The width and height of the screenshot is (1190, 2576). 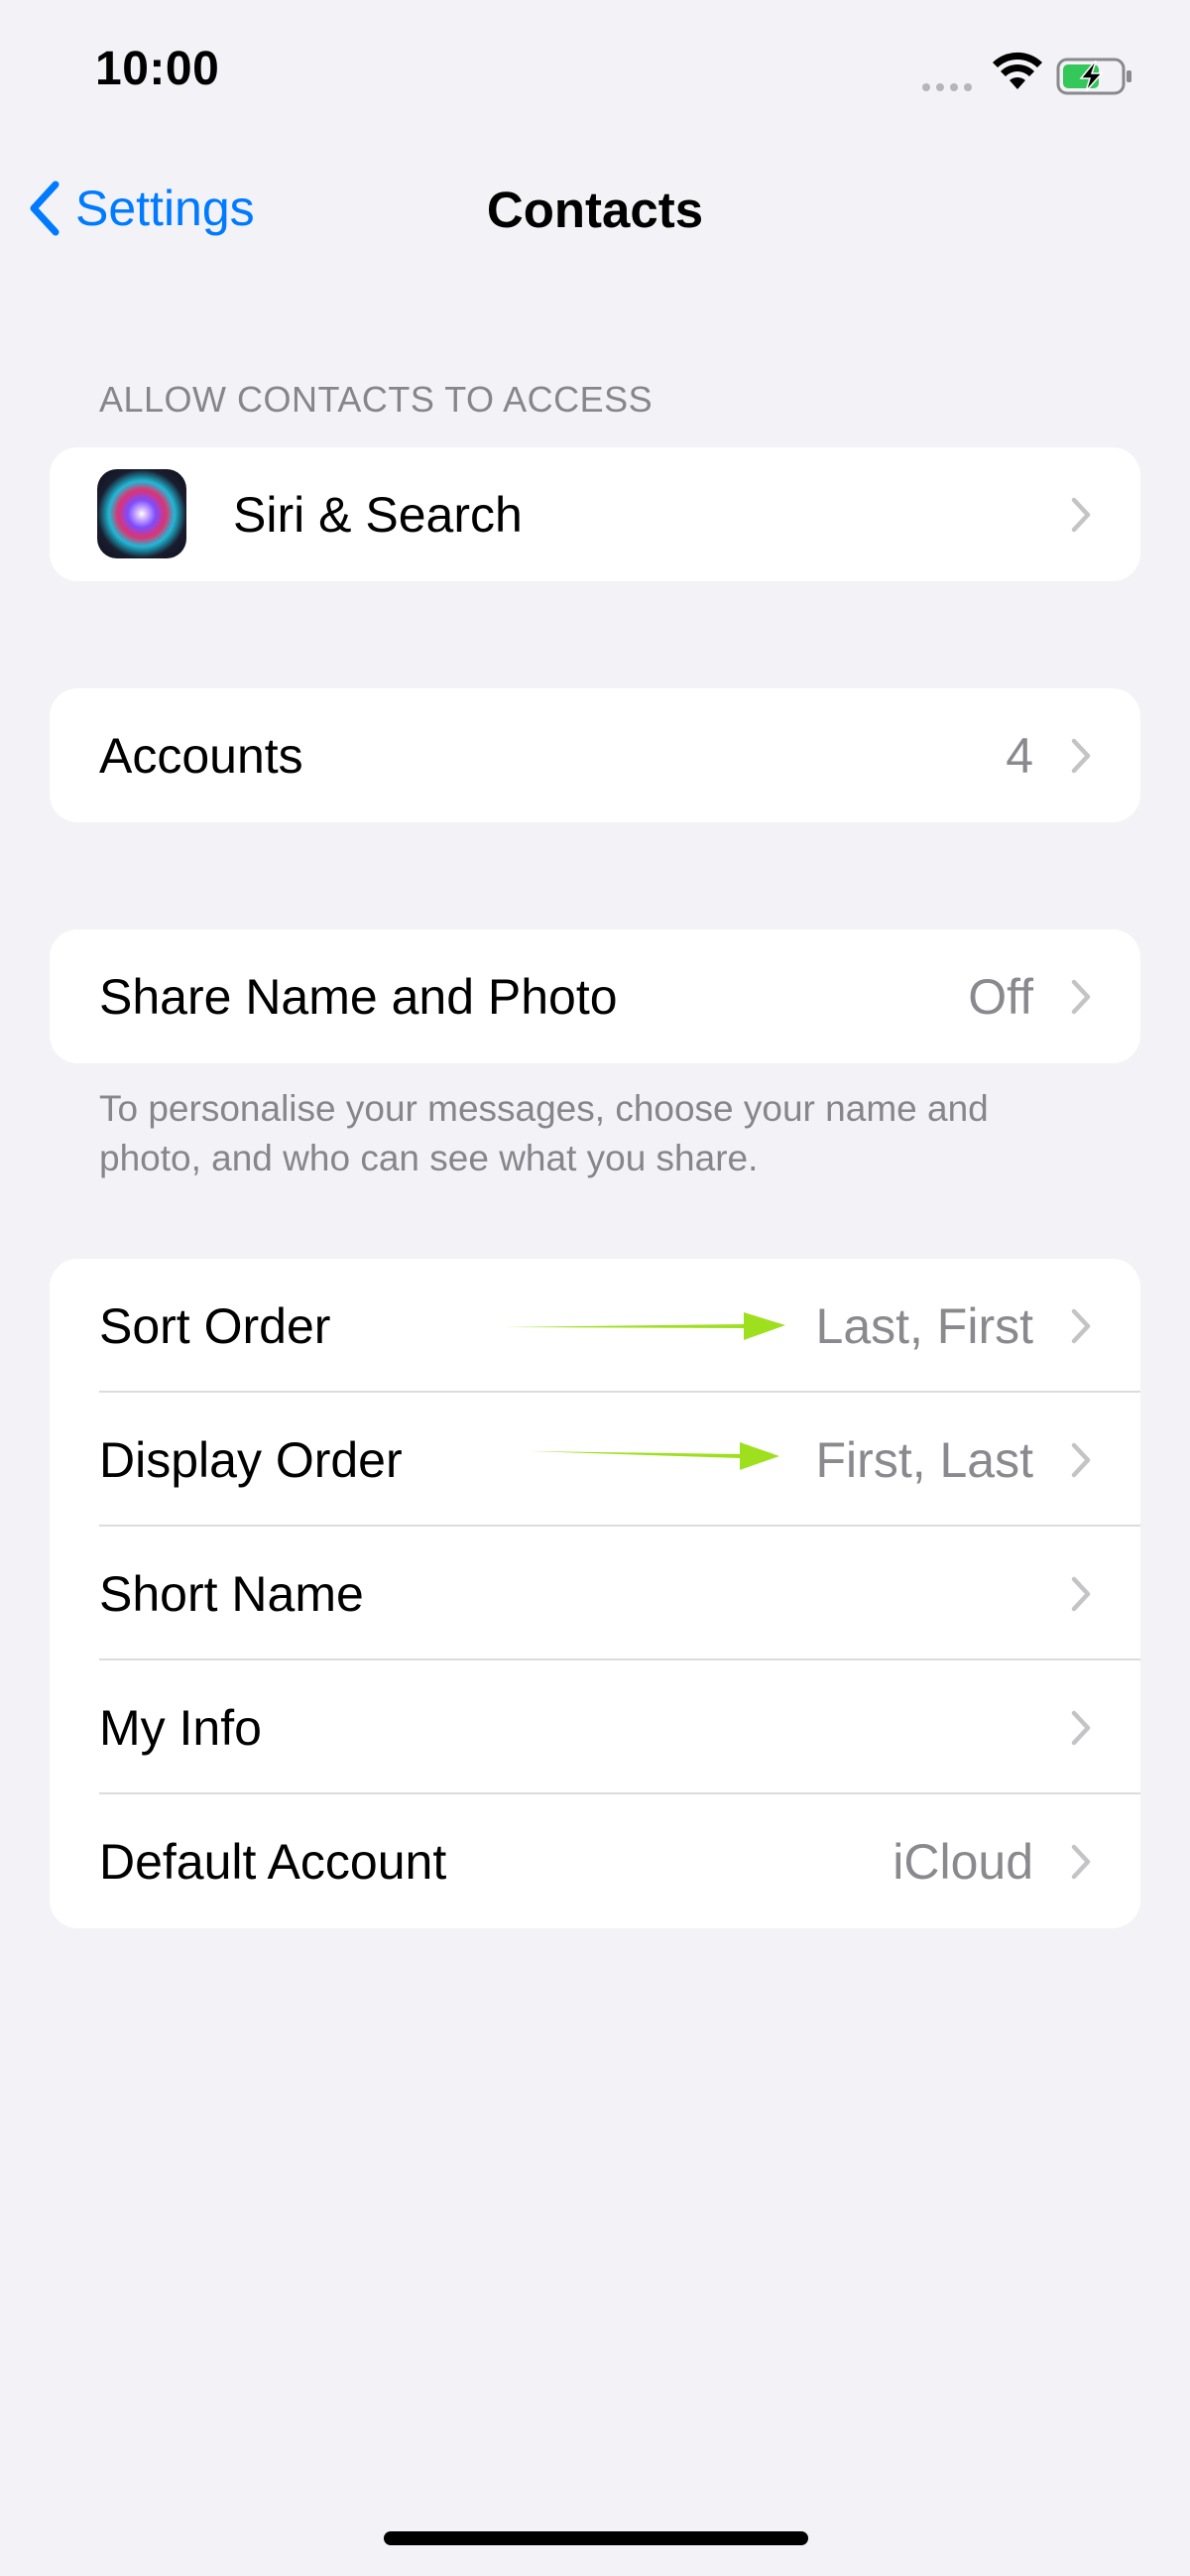 What do you see at coordinates (273, 1861) in the screenshot?
I see `default-account-label: Default Account` at bounding box center [273, 1861].